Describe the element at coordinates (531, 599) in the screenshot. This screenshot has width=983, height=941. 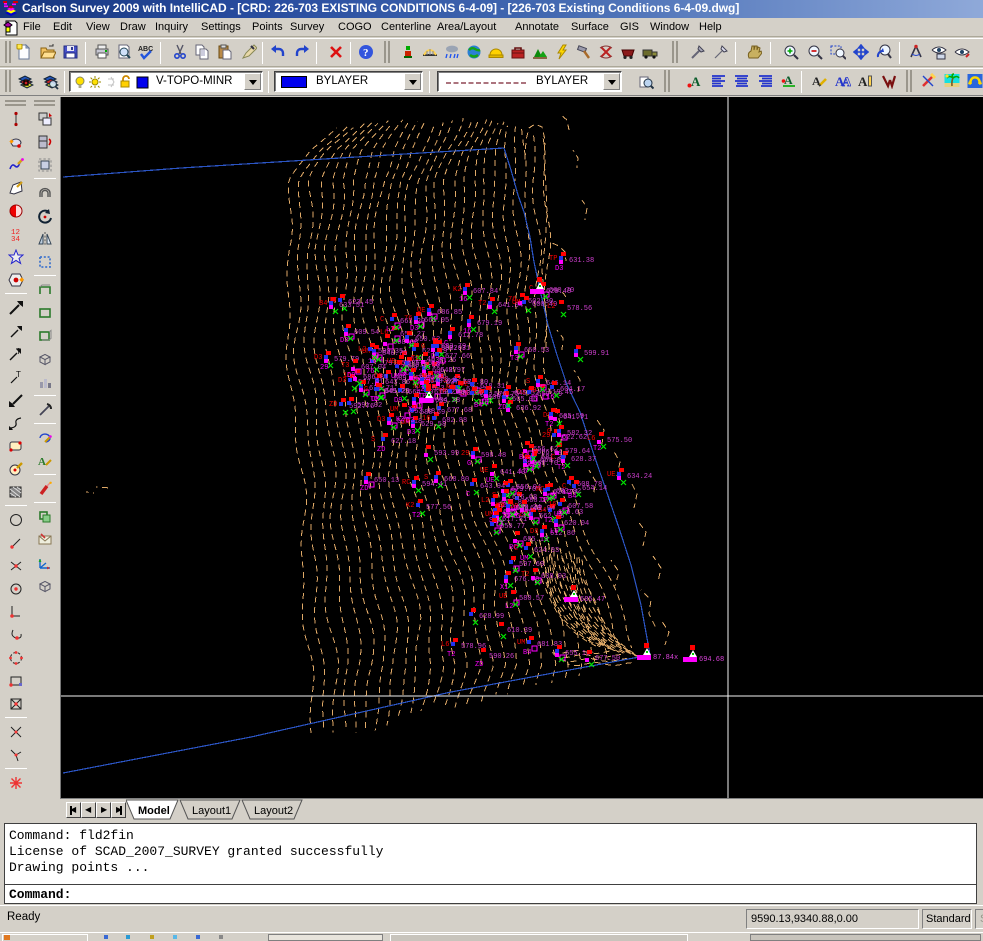
I see `svg-text: 580.57` at that location.